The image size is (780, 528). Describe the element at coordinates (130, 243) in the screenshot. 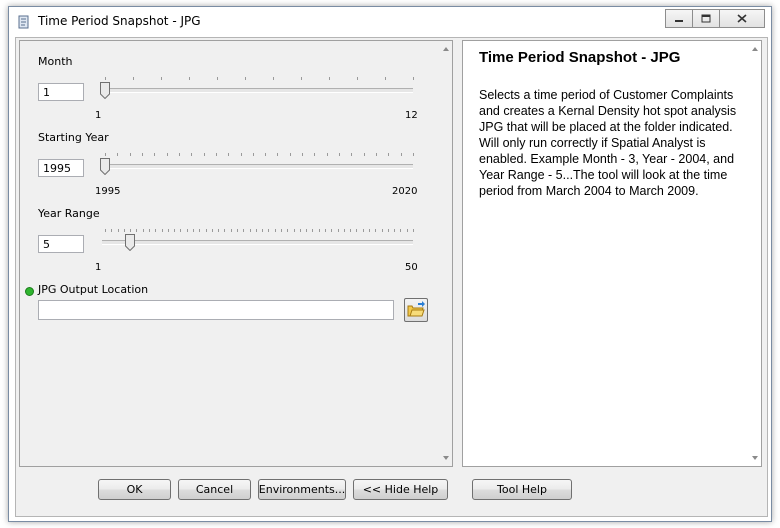

I see `year-range-slider-thumb` at that location.